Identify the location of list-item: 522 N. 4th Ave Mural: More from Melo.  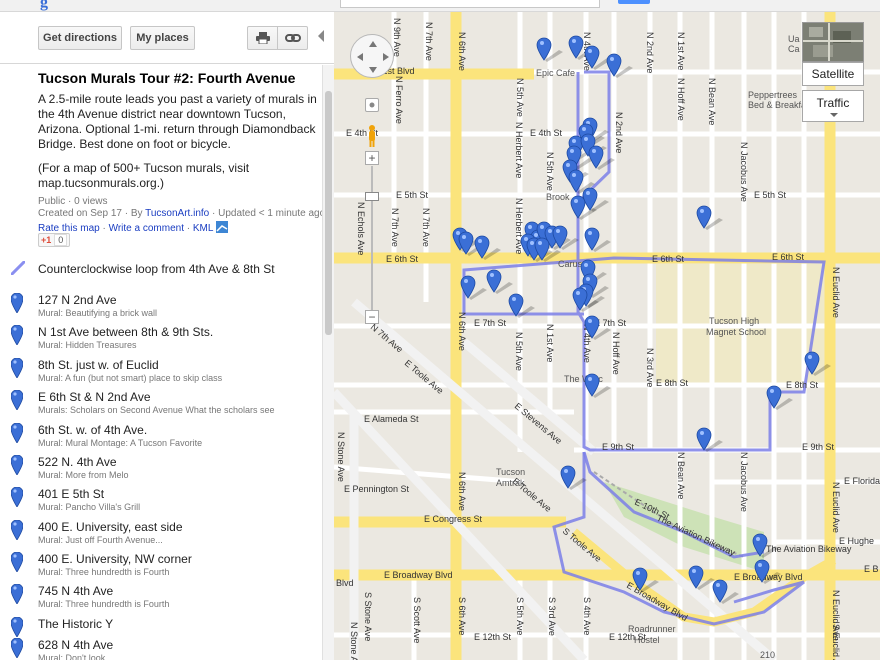
(160, 470).